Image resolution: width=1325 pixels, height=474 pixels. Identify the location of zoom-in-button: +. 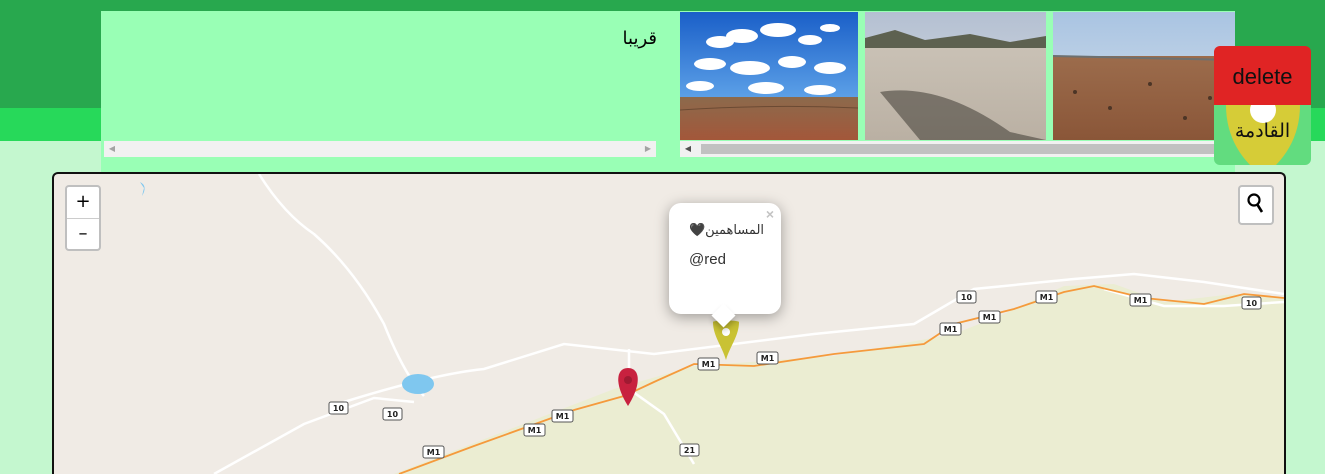
(83, 203).